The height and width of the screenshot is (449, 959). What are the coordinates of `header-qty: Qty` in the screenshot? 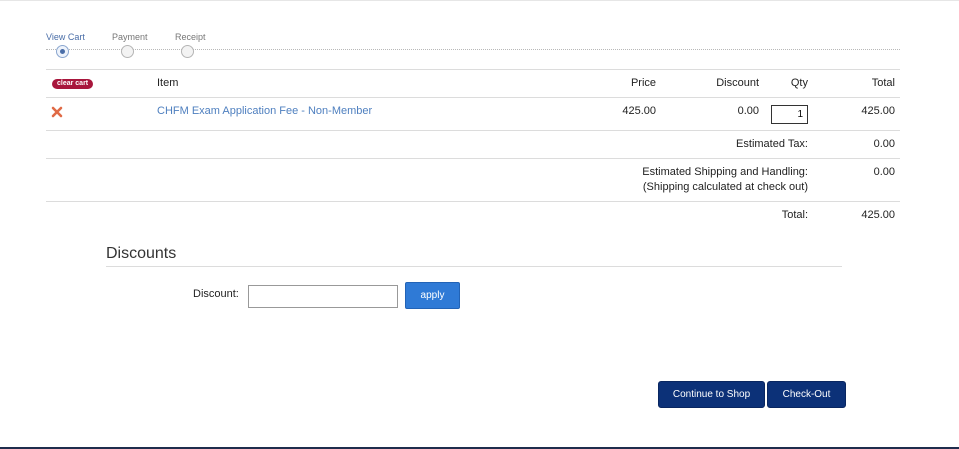 It's located at (799, 83).